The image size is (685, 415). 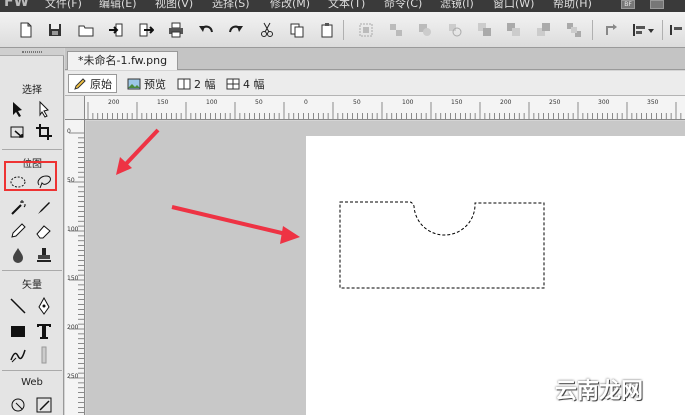 I want to click on pointer-icon, so click(x=18, y=109).